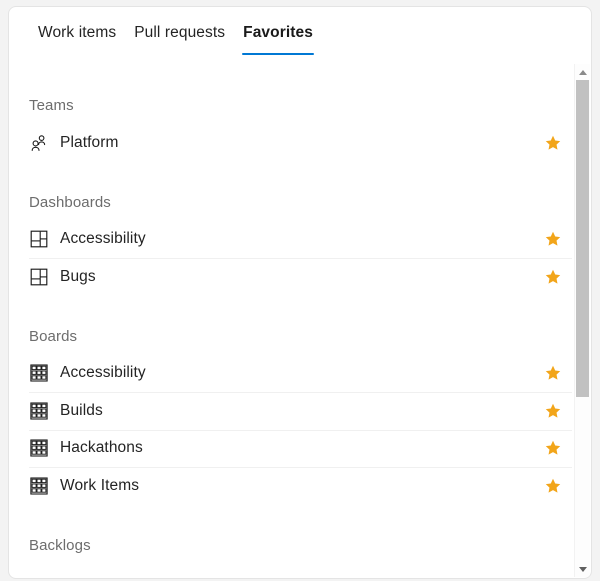 This screenshot has width=600, height=581. Describe the element at coordinates (300, 411) in the screenshot. I see `list-item: Builds` at that location.